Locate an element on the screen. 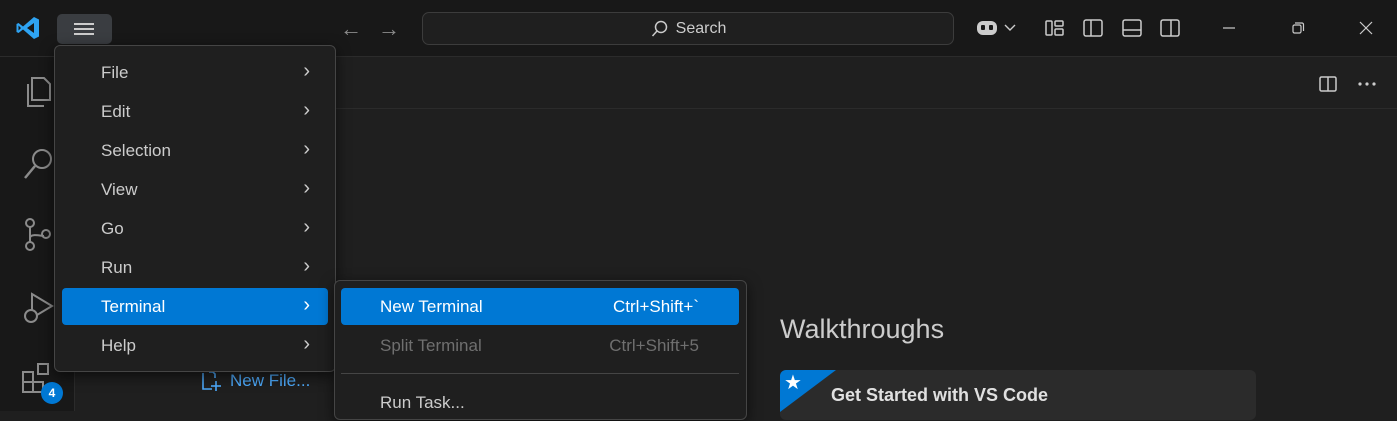  menu-item-selection: Selection › is located at coordinates (195, 150).